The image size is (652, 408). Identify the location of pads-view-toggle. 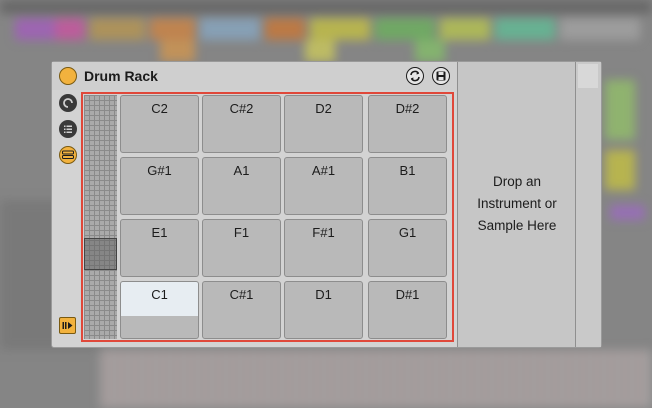
(68, 155).